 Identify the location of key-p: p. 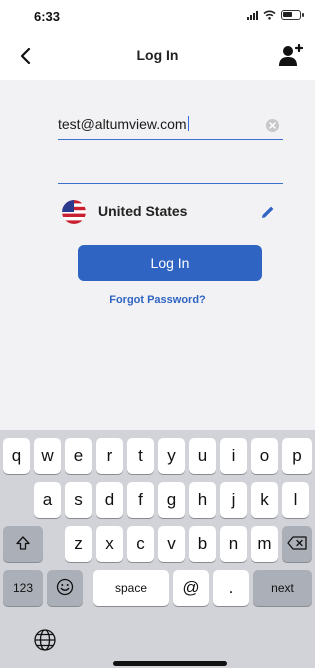
(297, 456).